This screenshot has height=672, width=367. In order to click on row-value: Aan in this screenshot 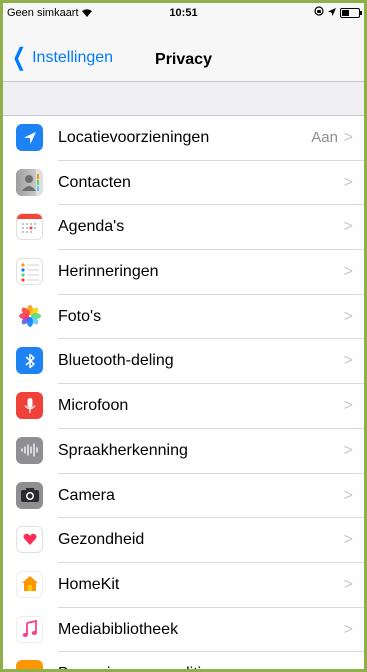, I will do `click(324, 137)`.